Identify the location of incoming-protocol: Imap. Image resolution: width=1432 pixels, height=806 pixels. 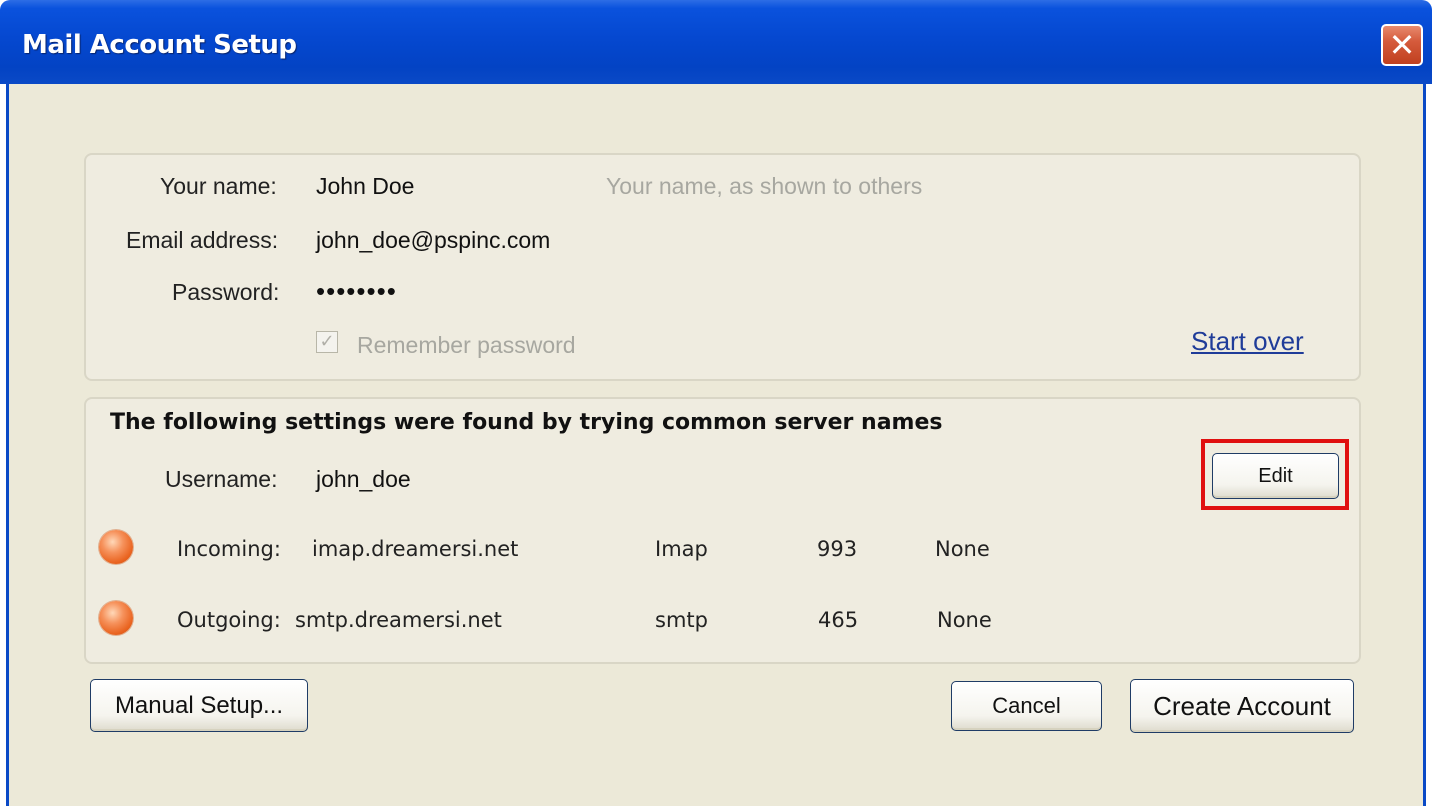
(681, 549).